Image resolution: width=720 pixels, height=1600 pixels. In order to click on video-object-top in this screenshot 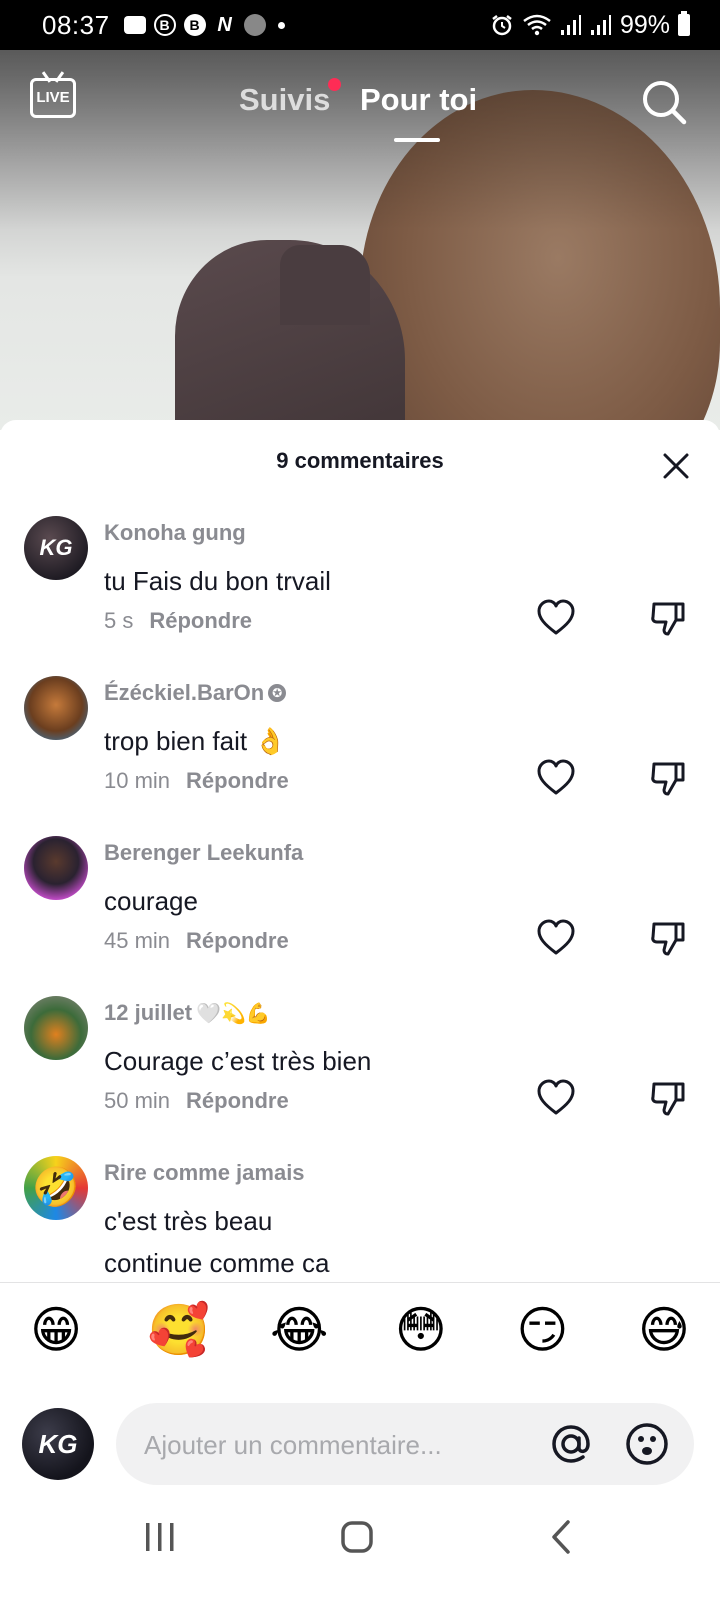, I will do `click(325, 285)`.